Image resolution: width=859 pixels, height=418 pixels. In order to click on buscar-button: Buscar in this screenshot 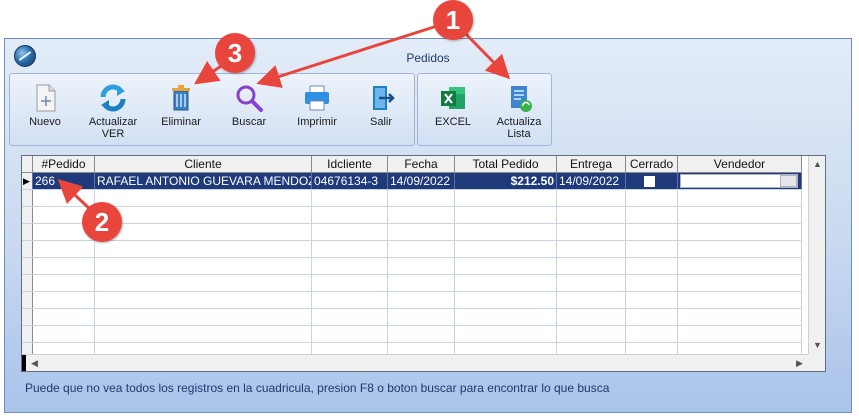, I will do `click(249, 110)`.